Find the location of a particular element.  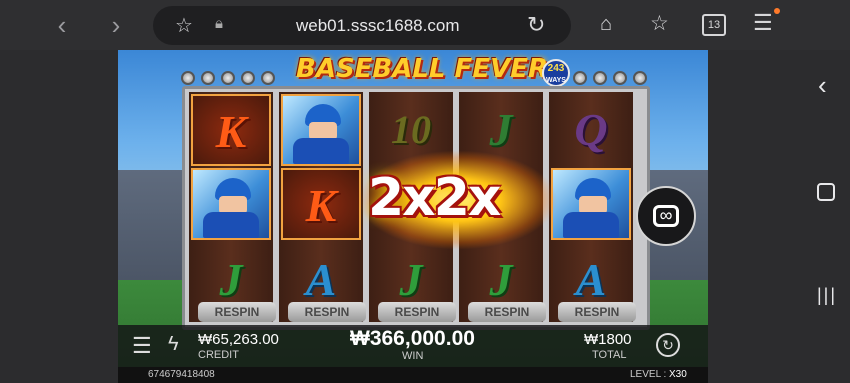

system-nav: ‹ ||| is located at coordinates (825, 216).